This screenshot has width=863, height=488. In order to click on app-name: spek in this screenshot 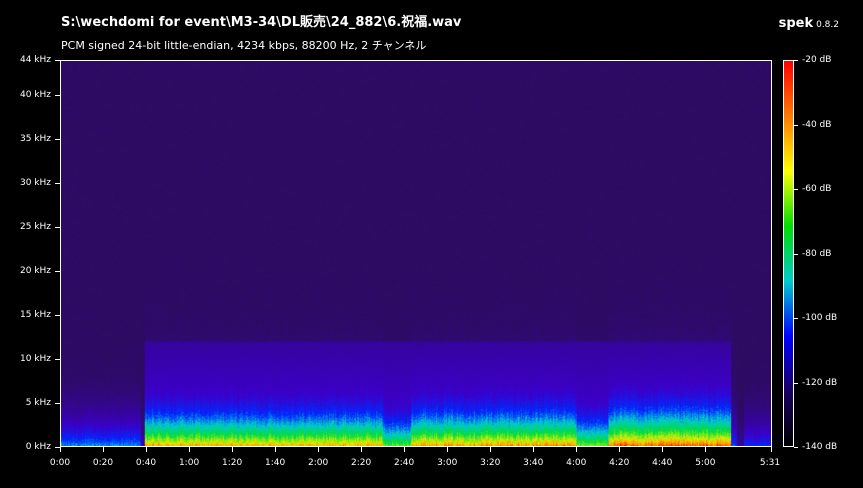, I will do `click(796, 23)`.